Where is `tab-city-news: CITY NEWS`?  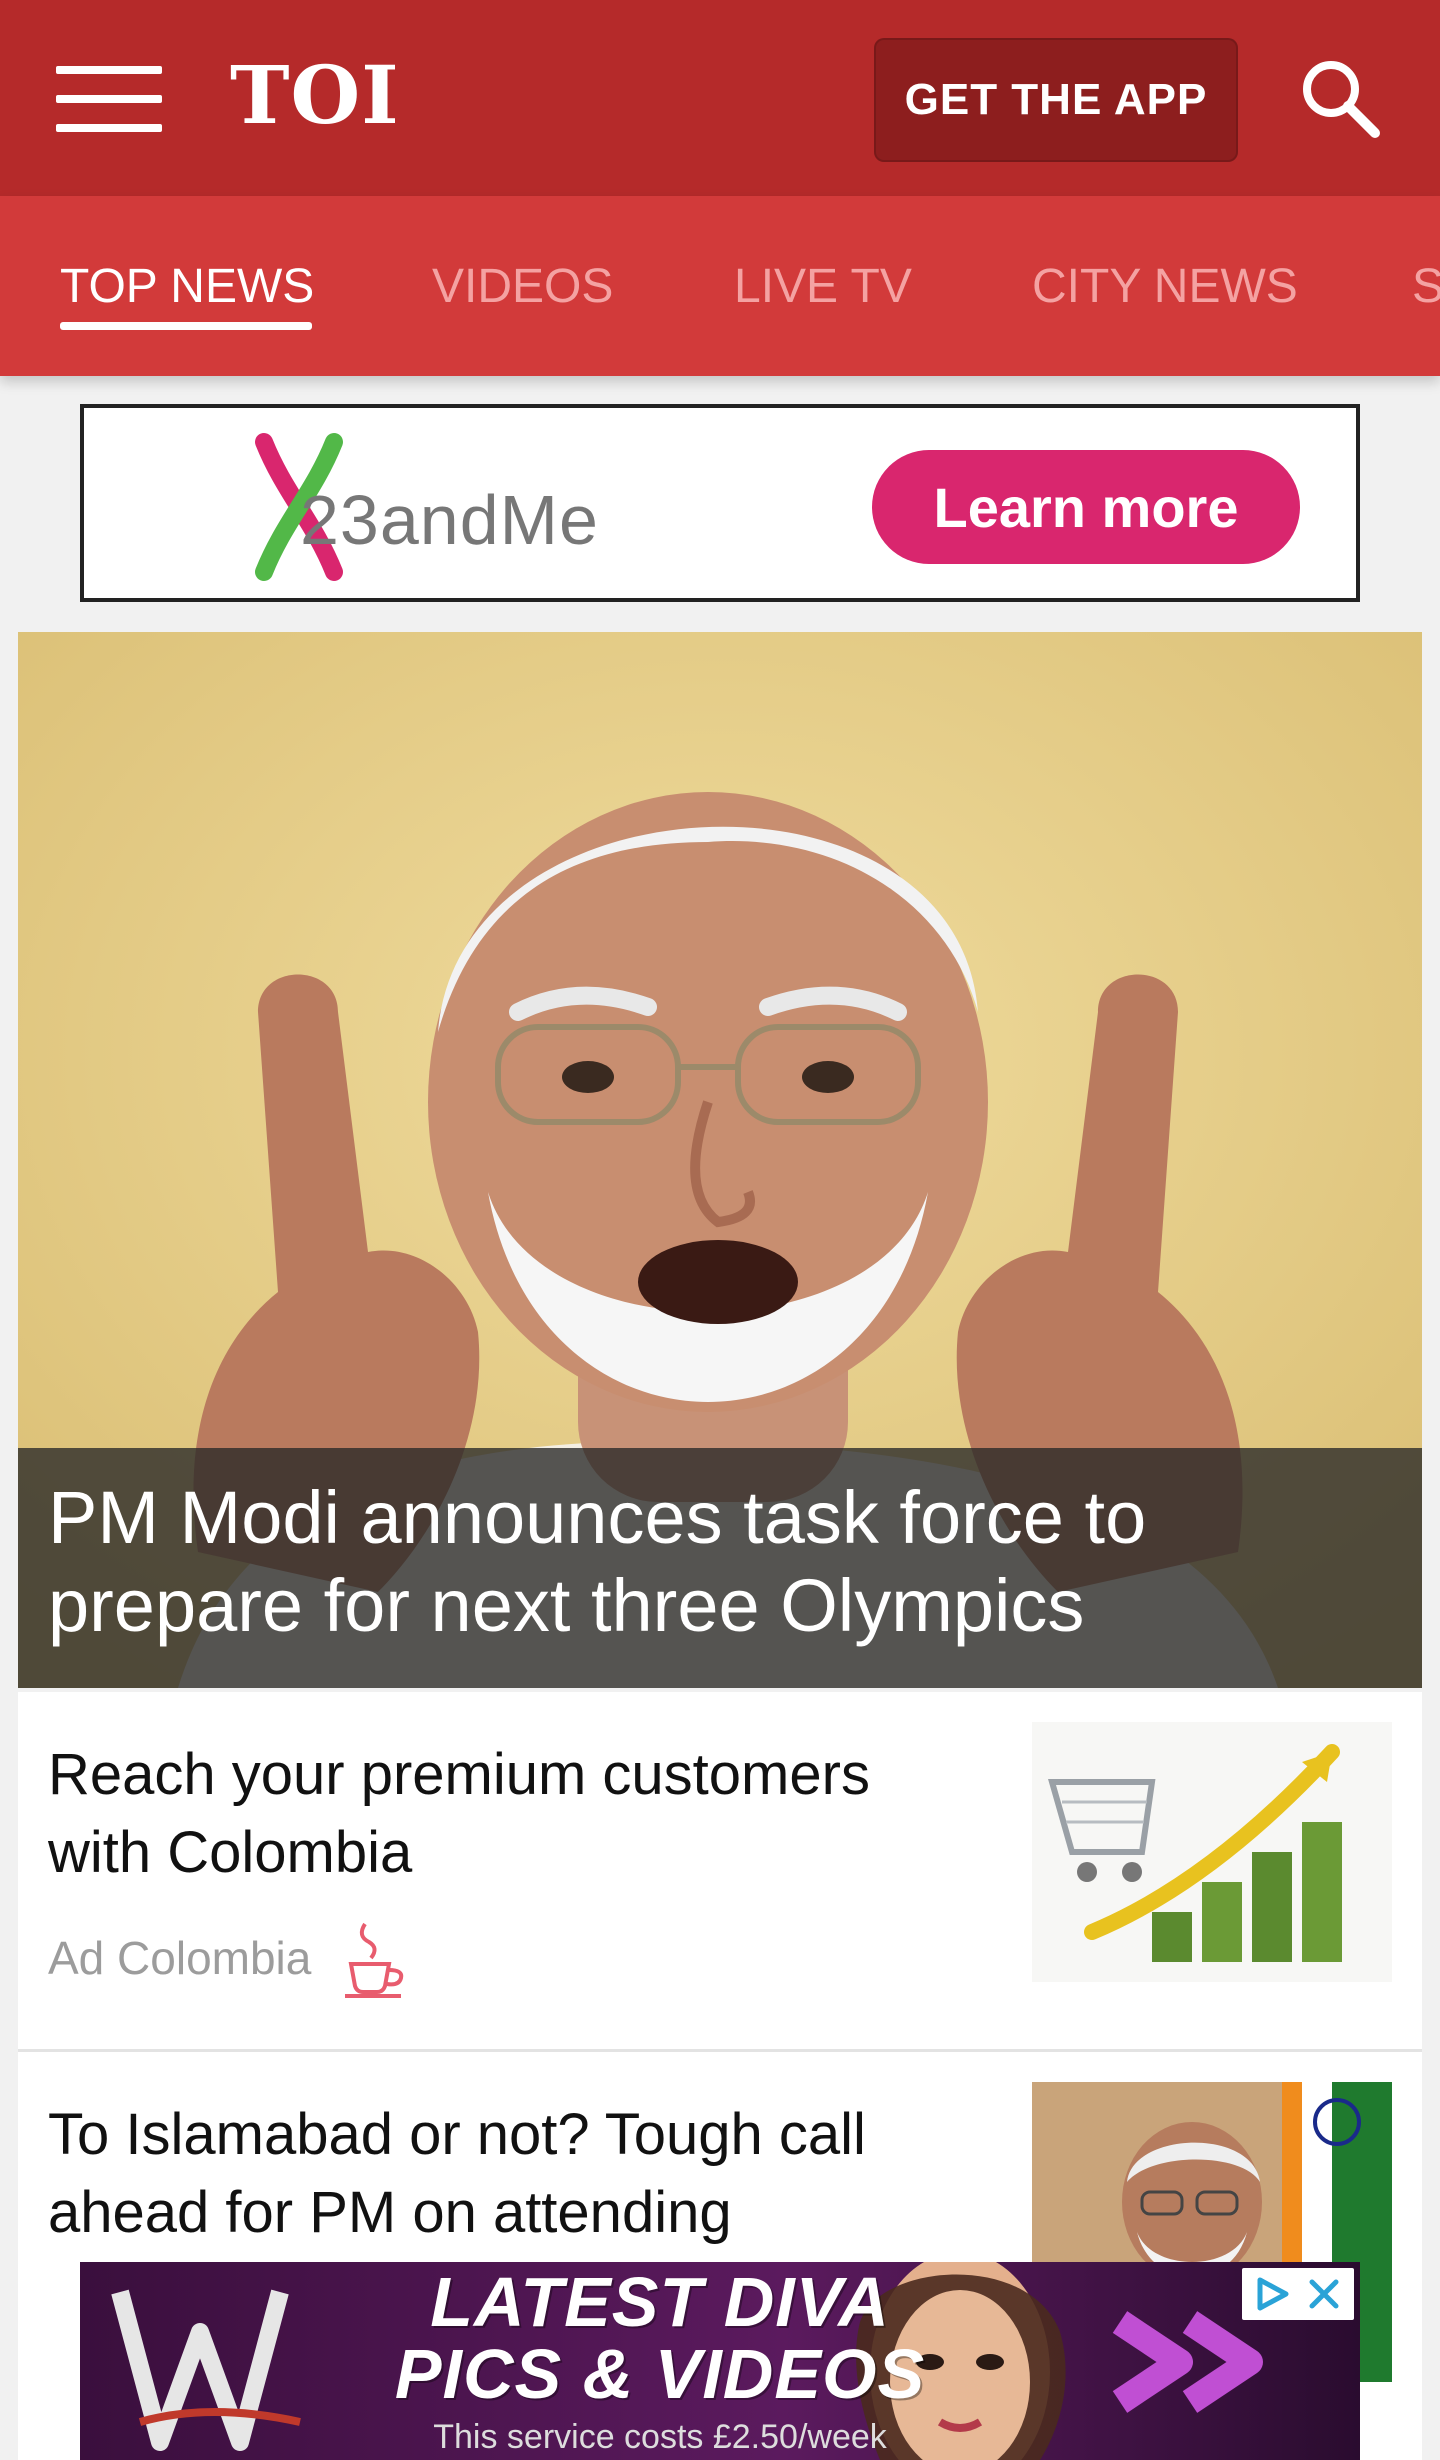
tab-city-news: CITY NEWS is located at coordinates (1165, 286).